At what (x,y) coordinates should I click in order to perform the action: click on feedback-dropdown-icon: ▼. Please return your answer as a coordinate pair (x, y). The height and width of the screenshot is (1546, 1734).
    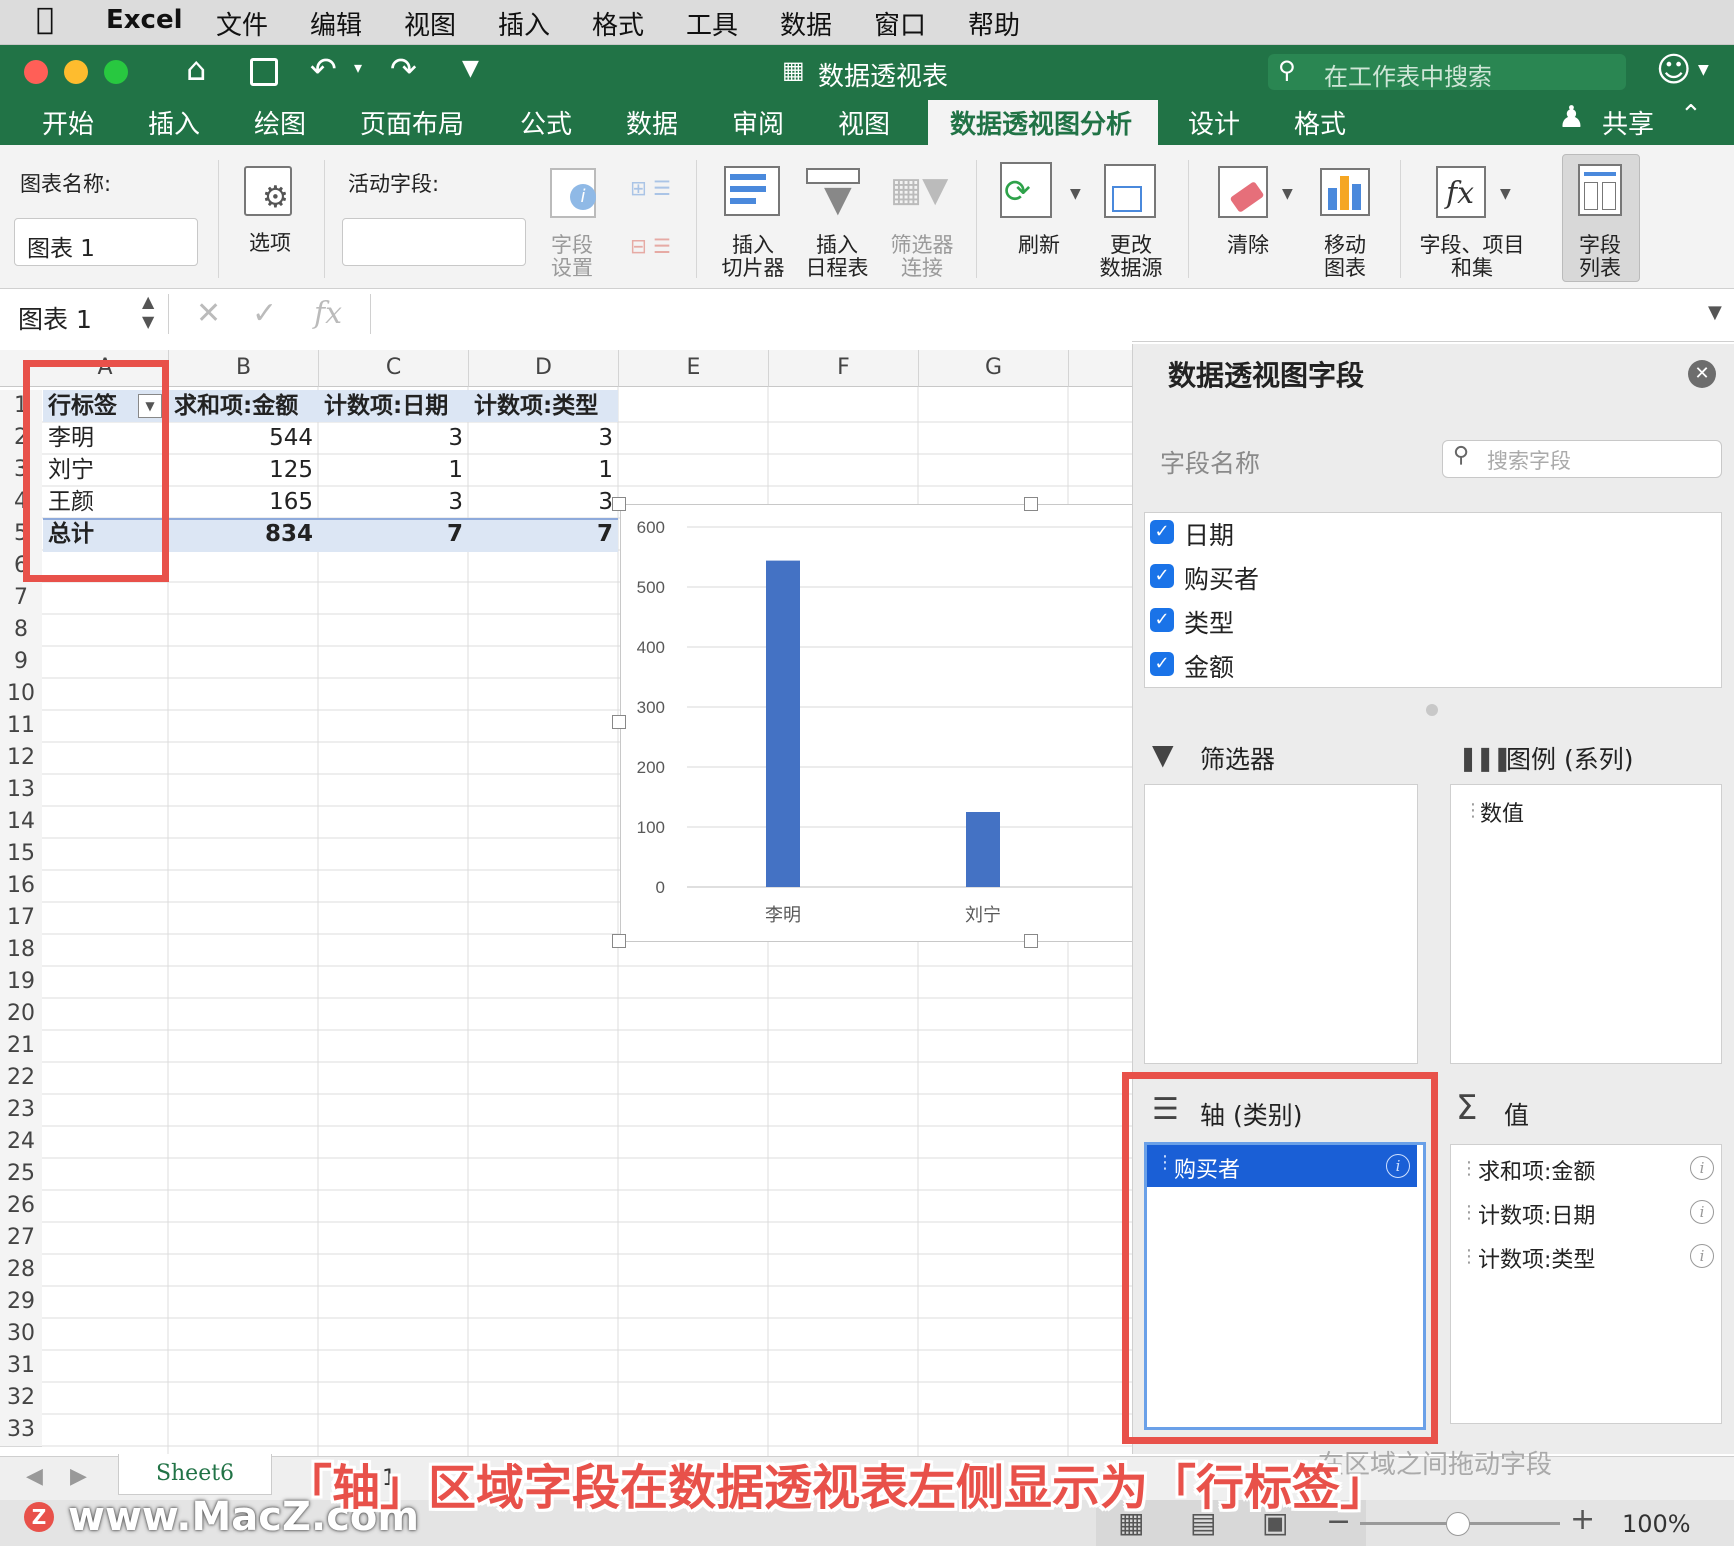
    Looking at the image, I should click on (1703, 70).